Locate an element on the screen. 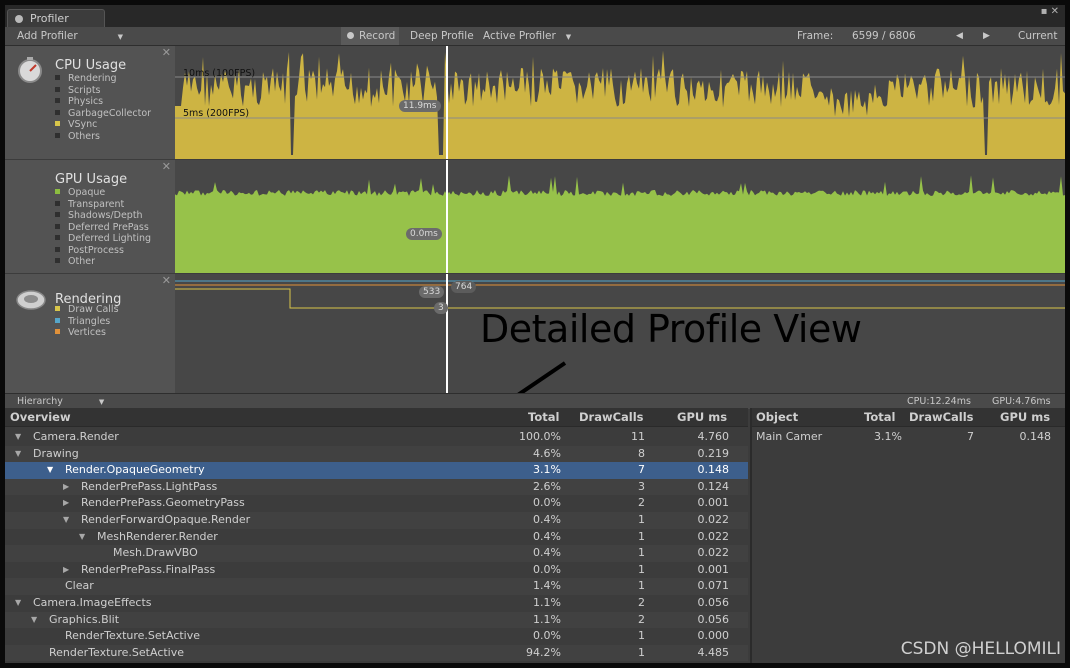 The height and width of the screenshot is (668, 1070). table-row: ▶ RenderPrePass.LightPass 2.6% 3 0.124 is located at coordinates (376, 487).